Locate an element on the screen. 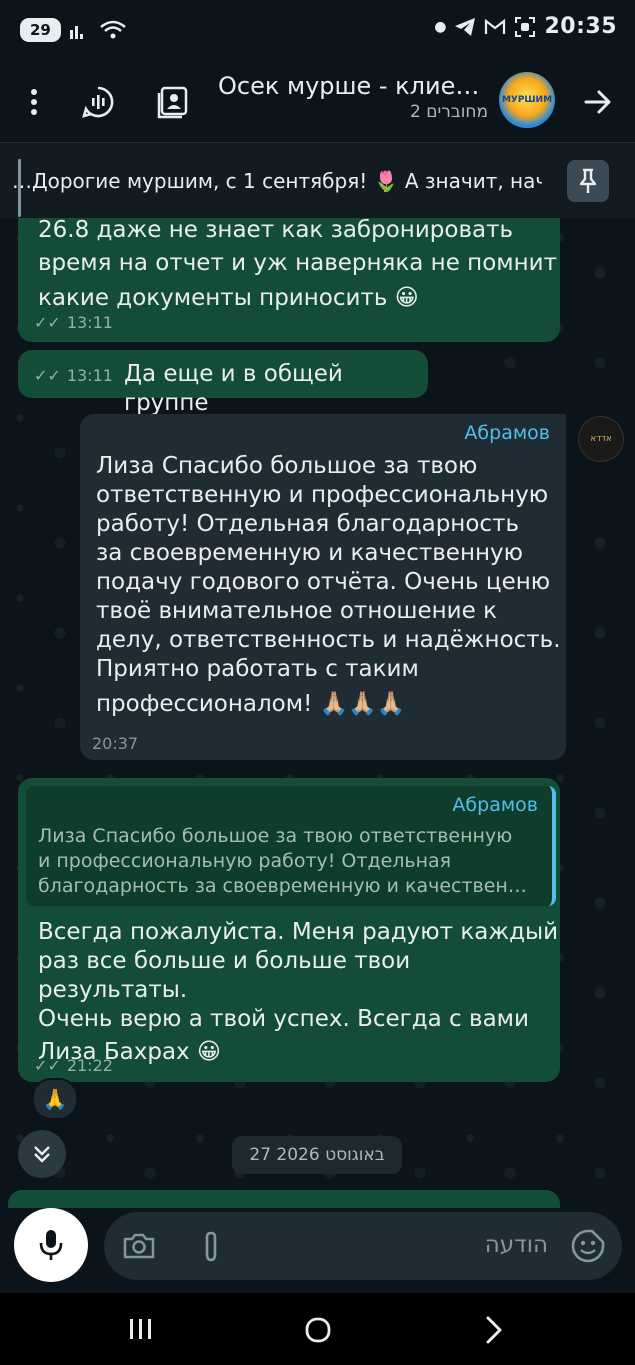  back-arrow-icon is located at coordinates (598, 102).